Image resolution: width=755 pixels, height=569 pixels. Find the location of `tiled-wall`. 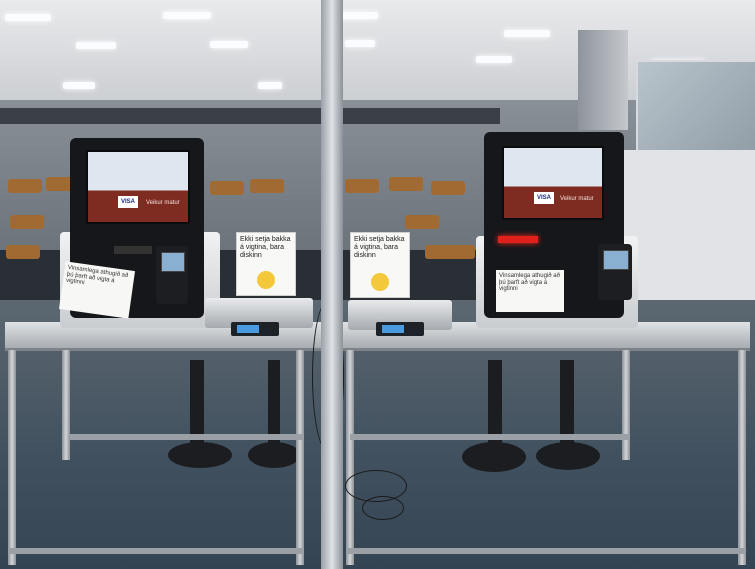

tiled-wall is located at coordinates (689, 235).